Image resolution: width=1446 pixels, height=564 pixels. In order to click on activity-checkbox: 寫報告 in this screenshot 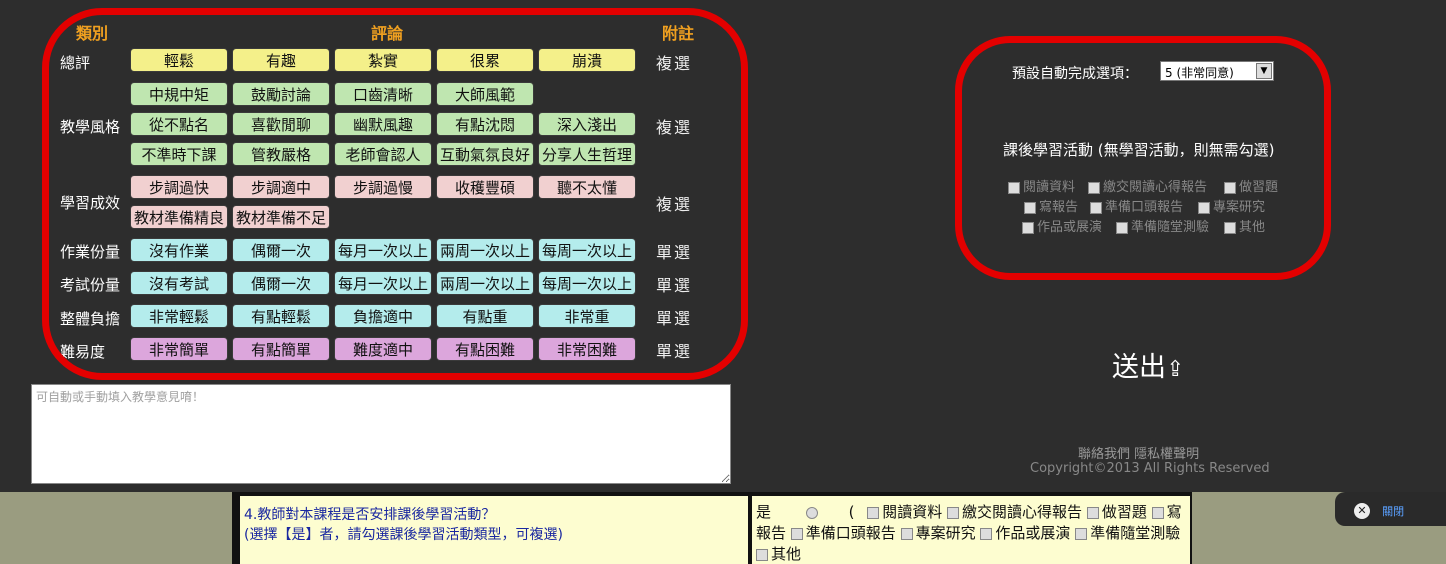, I will do `click(1051, 205)`.